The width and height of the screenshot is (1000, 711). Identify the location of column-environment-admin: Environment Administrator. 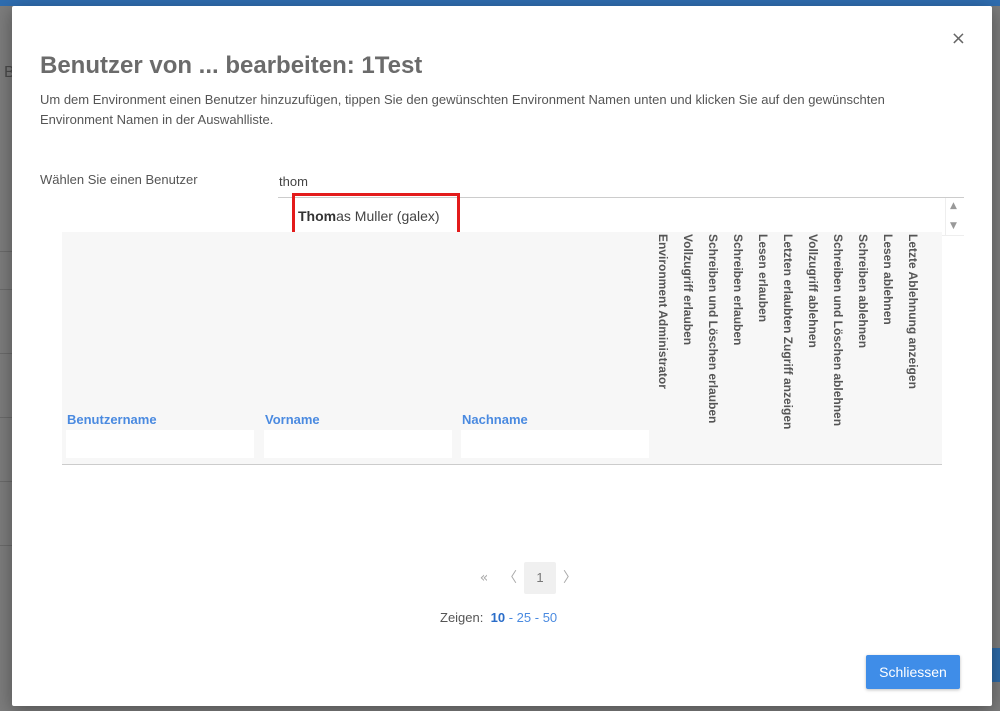
(664, 346).